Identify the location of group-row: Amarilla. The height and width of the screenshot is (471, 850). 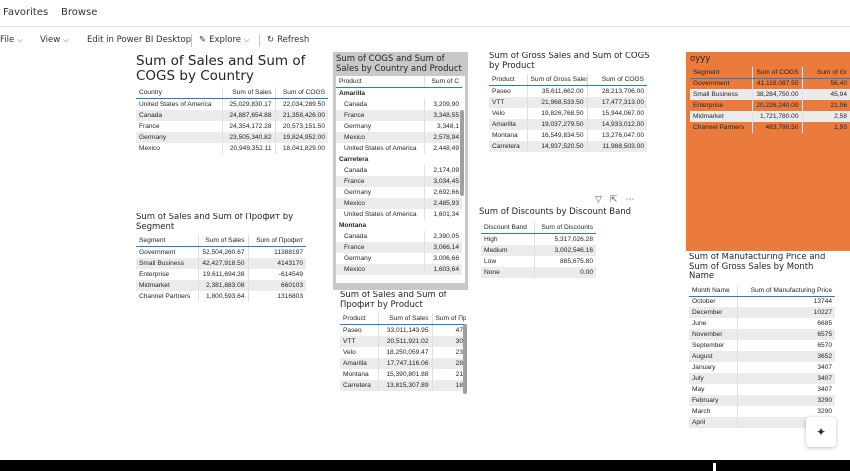
(399, 93).